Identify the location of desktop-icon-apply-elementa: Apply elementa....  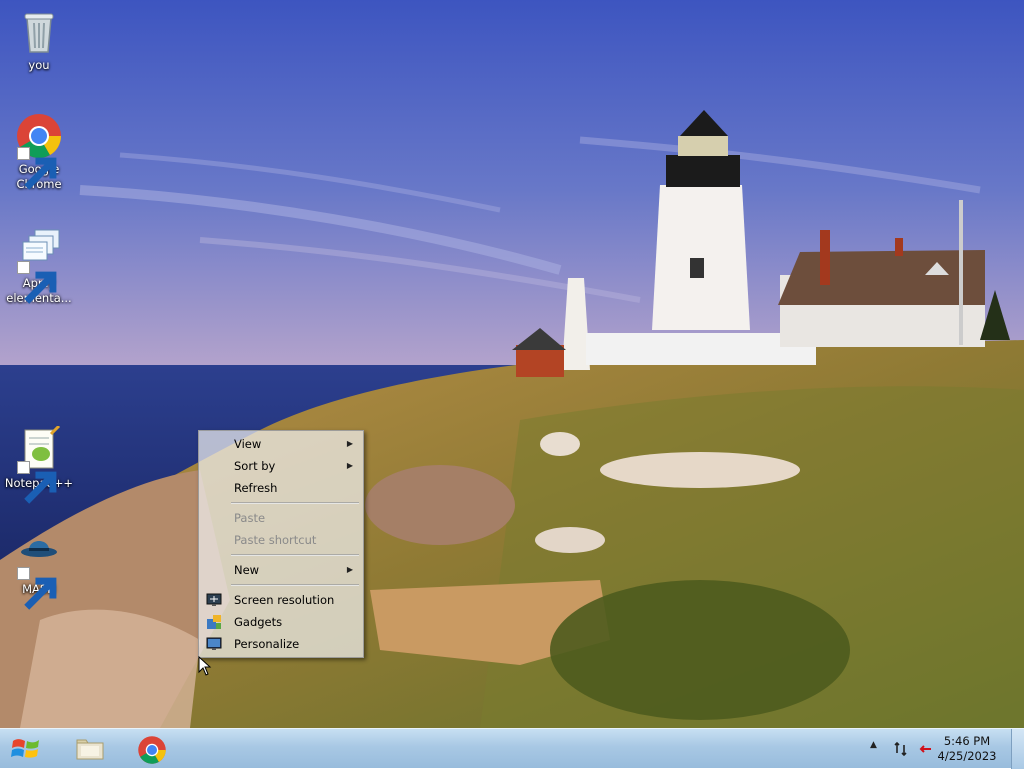
(39, 266).